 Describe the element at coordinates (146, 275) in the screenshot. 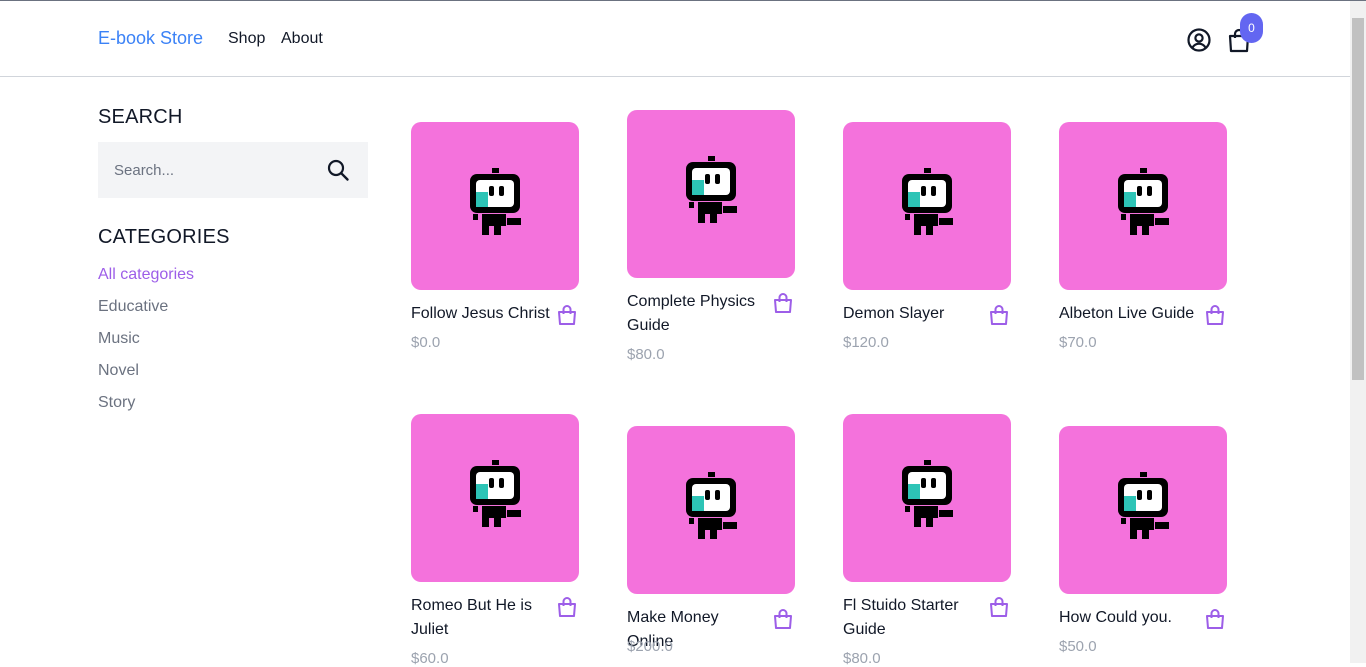

I see `category-all: All categories` at that location.